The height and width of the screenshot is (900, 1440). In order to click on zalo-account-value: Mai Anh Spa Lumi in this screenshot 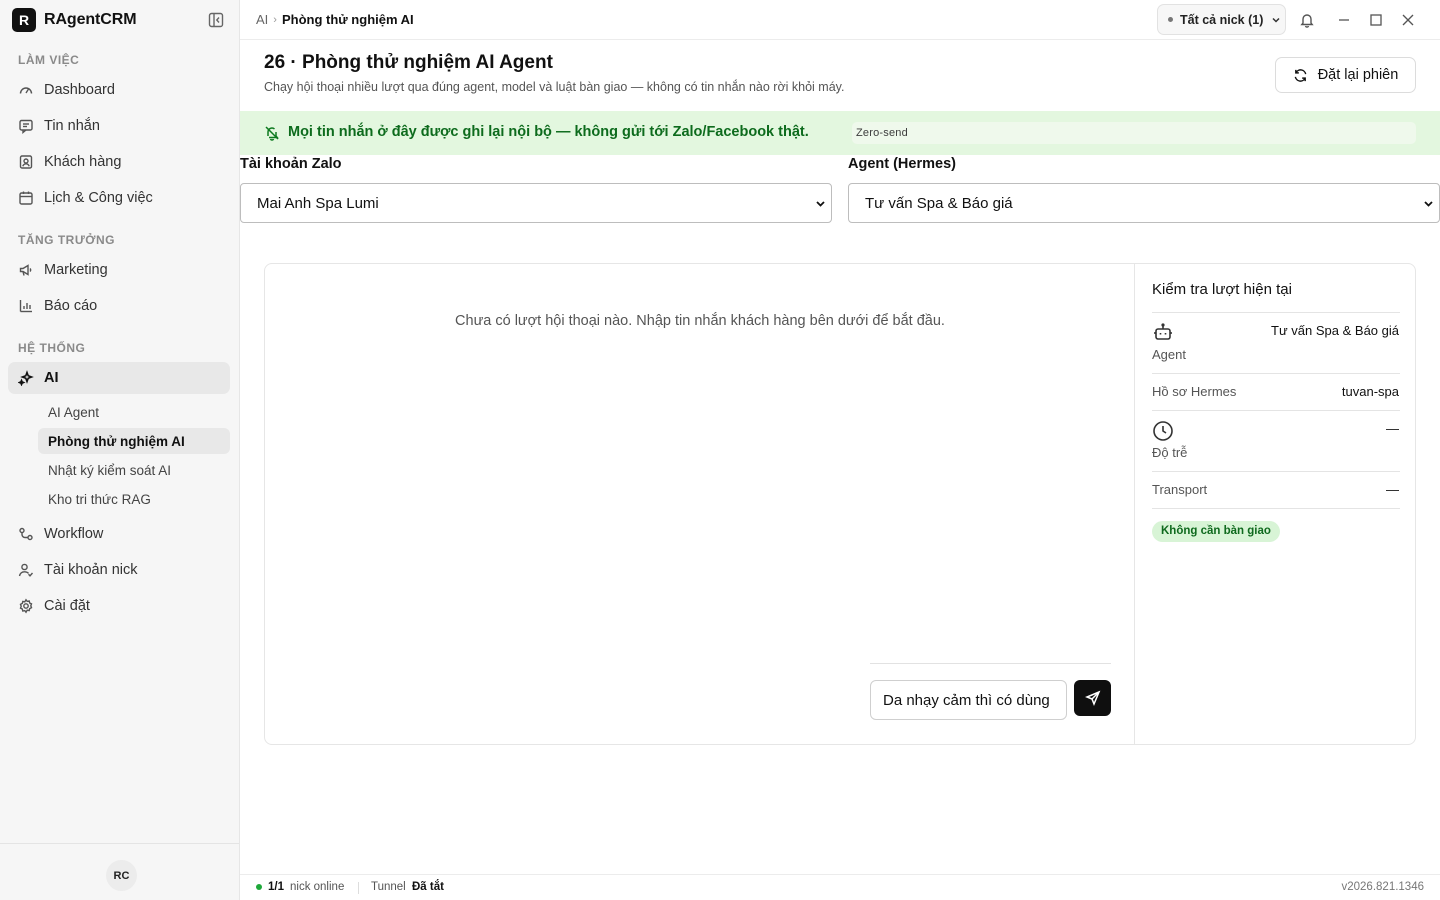, I will do `click(318, 203)`.